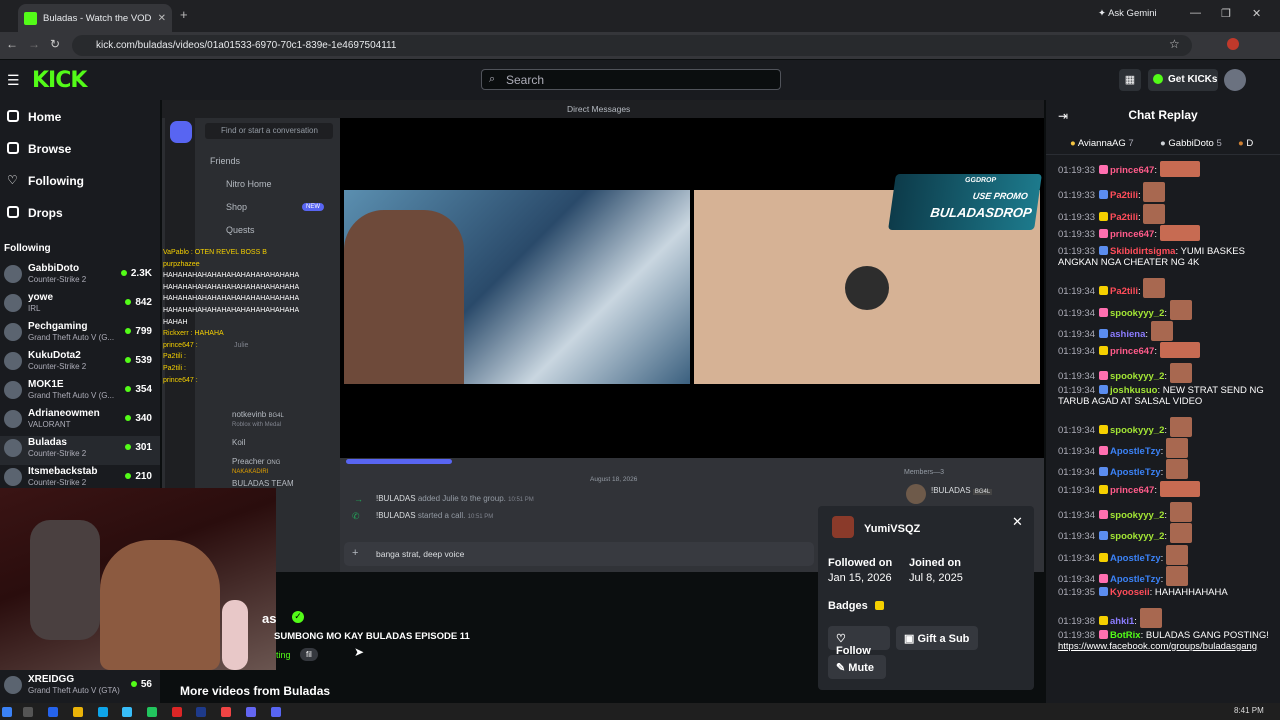  What do you see at coordinates (1017, 522) in the screenshot?
I see `close-icon: ✕` at bounding box center [1017, 522].